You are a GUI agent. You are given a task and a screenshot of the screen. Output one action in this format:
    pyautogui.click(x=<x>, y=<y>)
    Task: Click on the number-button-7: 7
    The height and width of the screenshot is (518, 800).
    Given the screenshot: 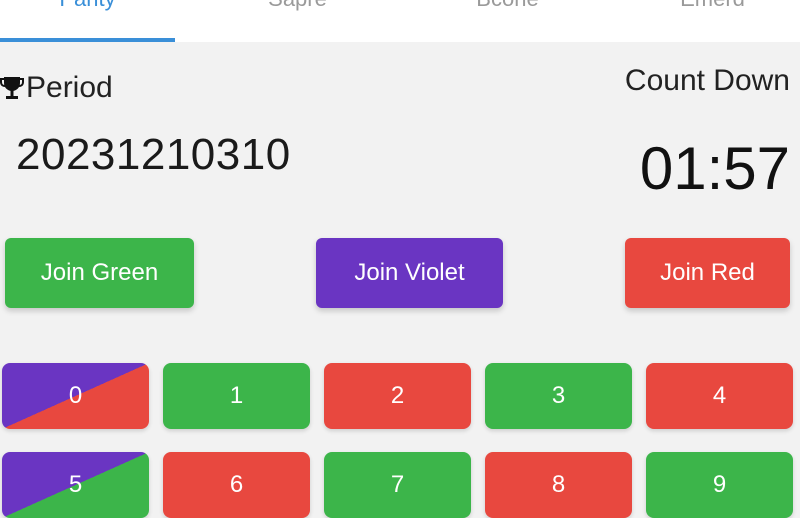 What is the action you would take?
    pyautogui.click(x=397, y=485)
    